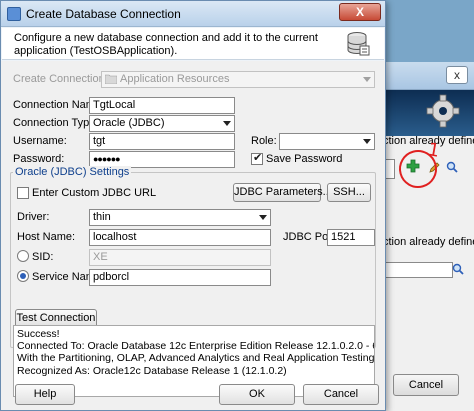 Image resolution: width=474 pixels, height=411 pixels. I want to click on service-name-radio, so click(23, 276).